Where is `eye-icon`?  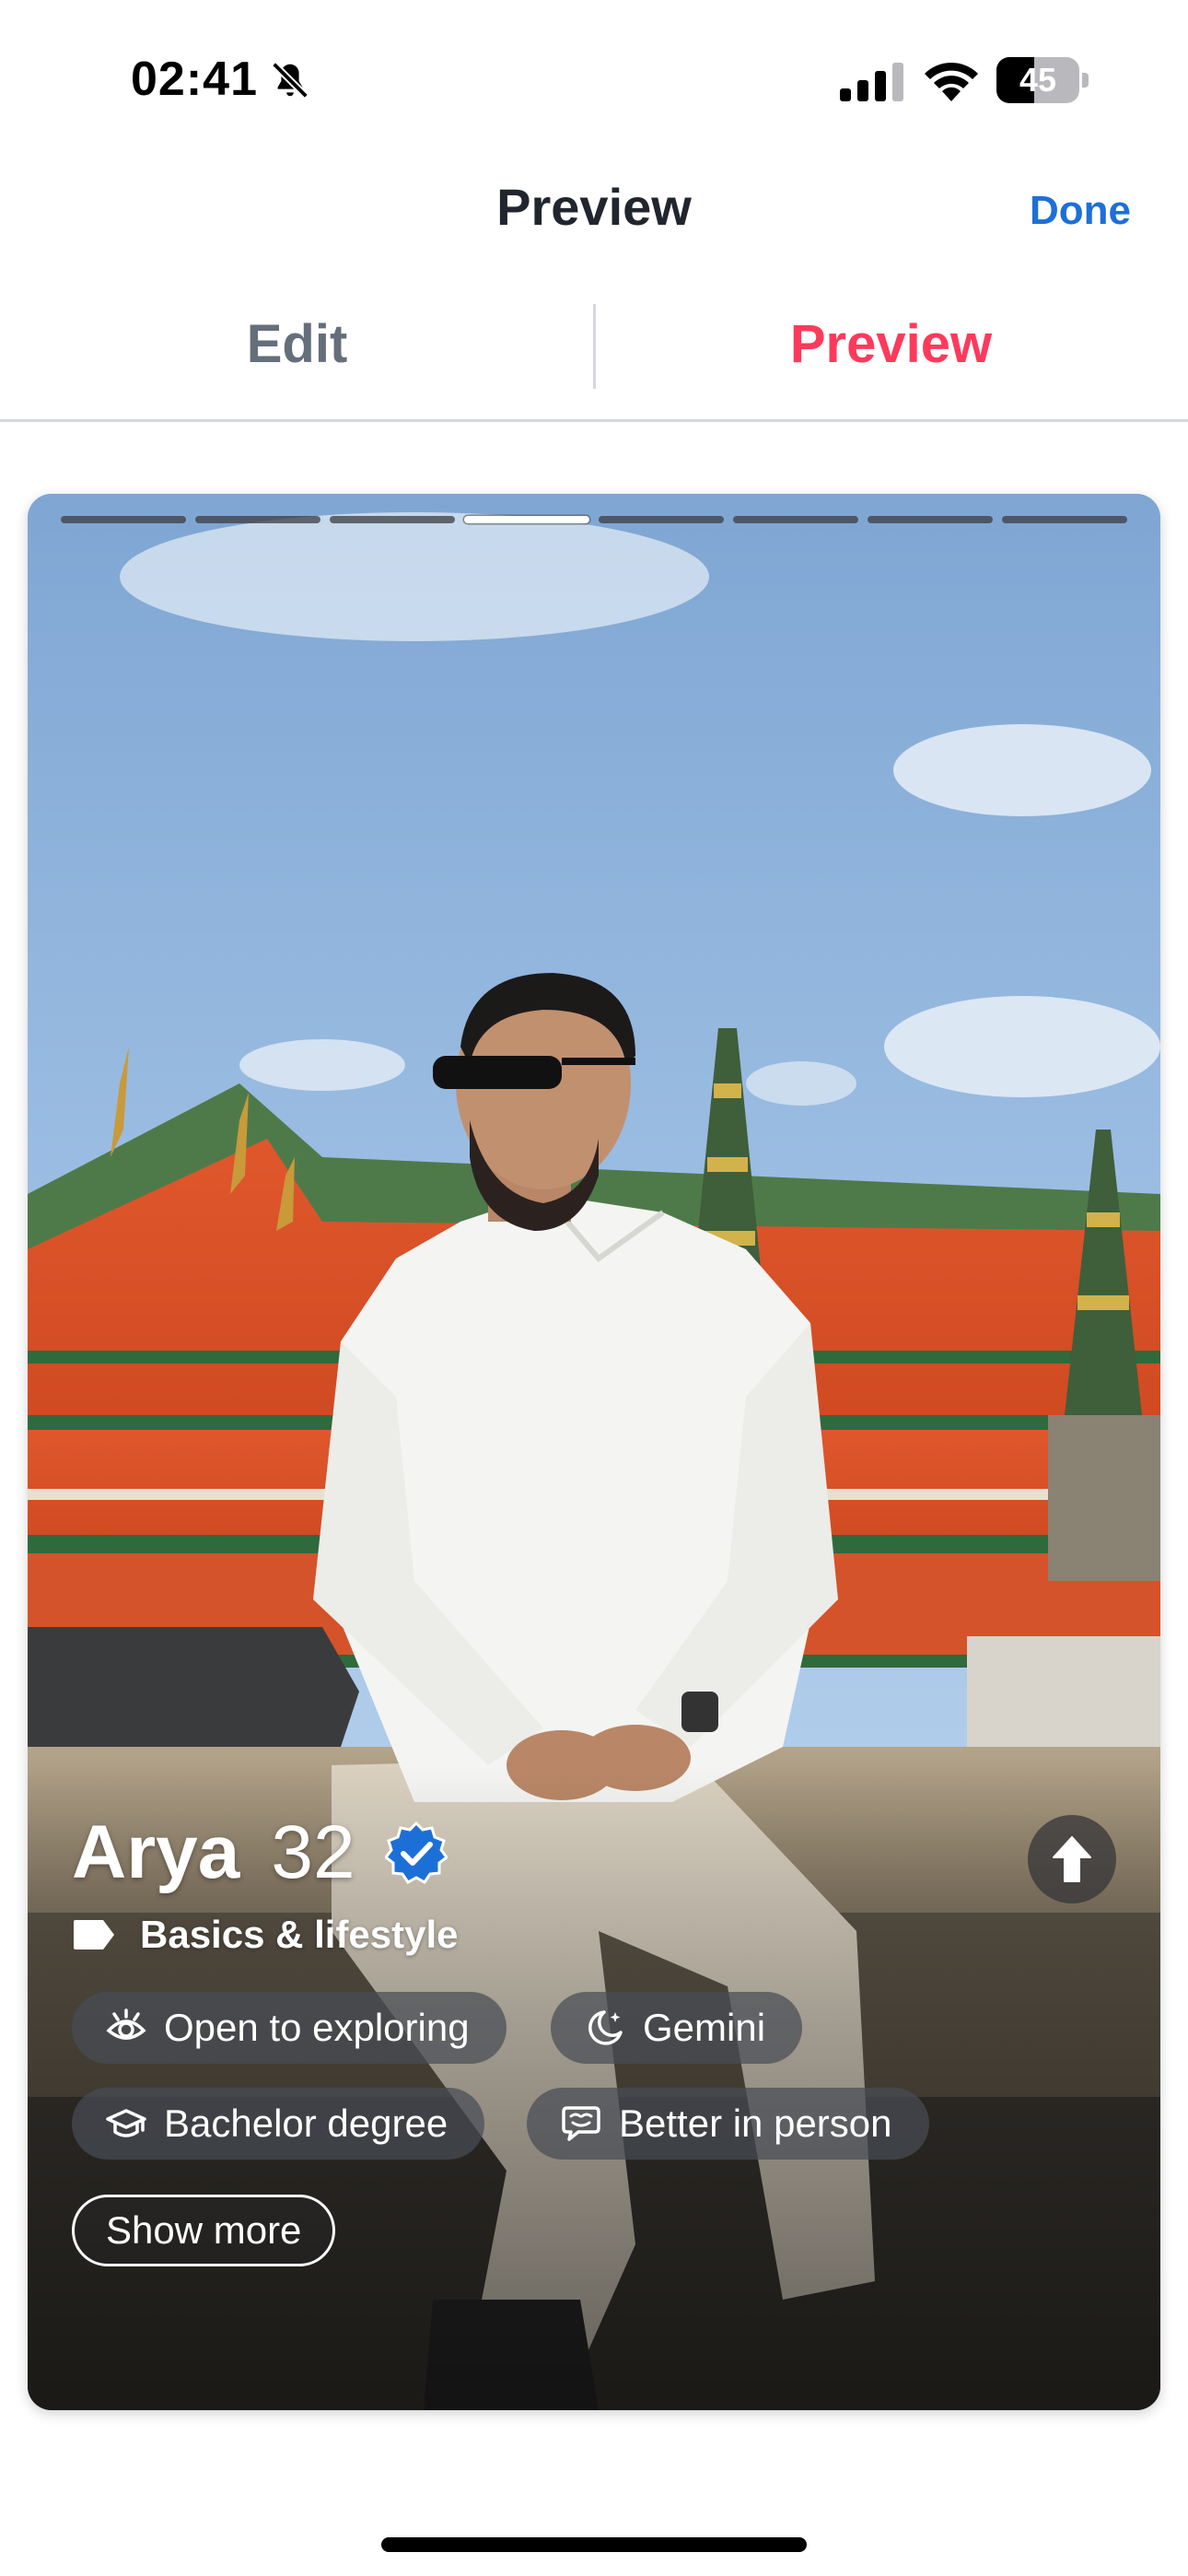
eye-icon is located at coordinates (126, 2024).